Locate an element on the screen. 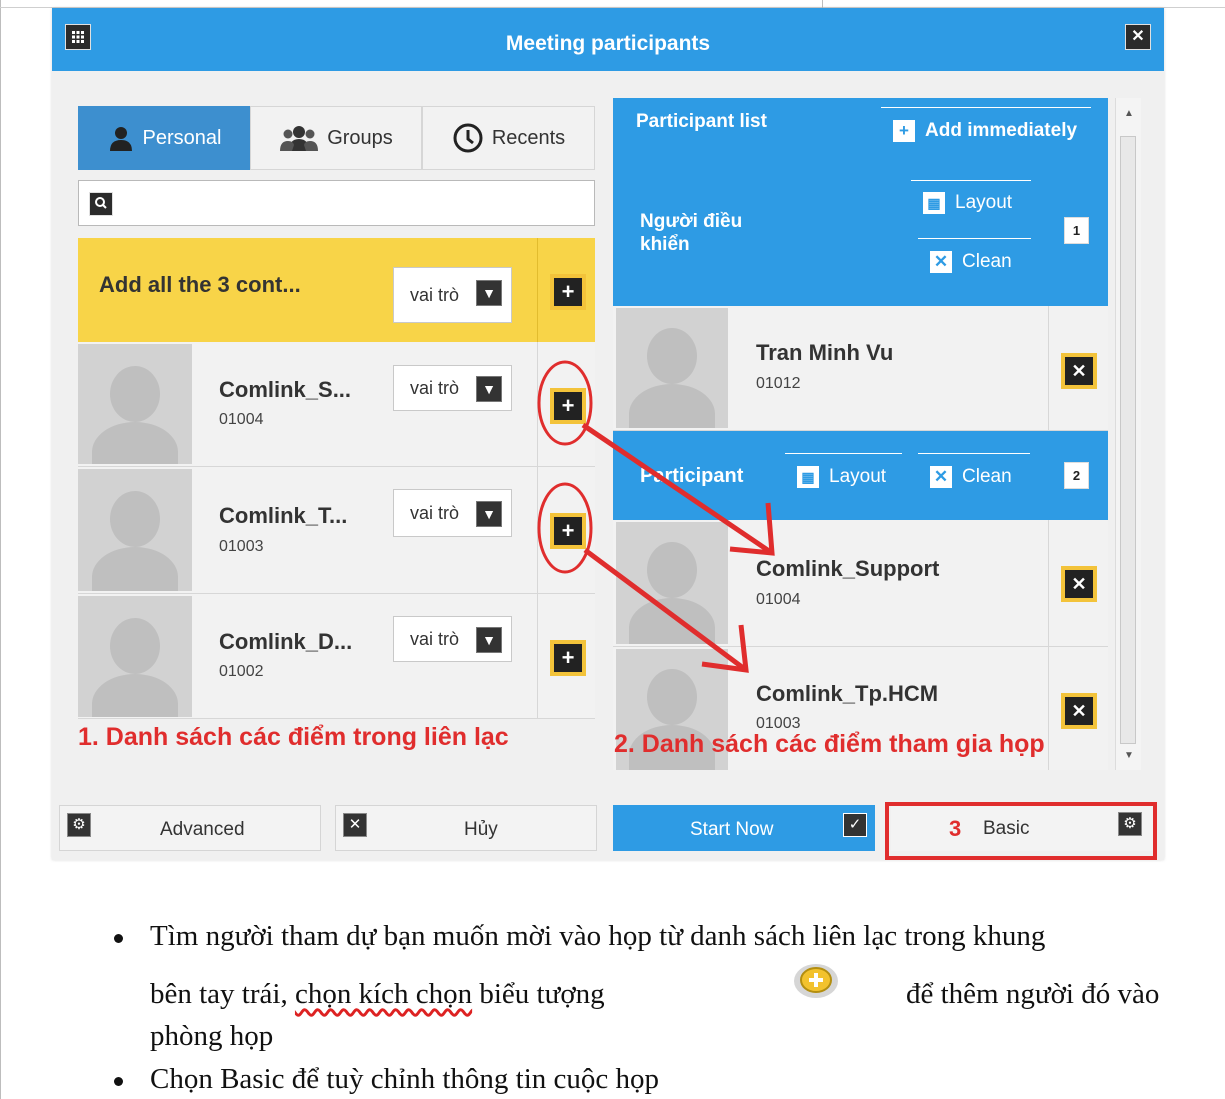 This screenshot has width=1225, height=1099. start-now-button: Start Now ✓ is located at coordinates (744, 828).